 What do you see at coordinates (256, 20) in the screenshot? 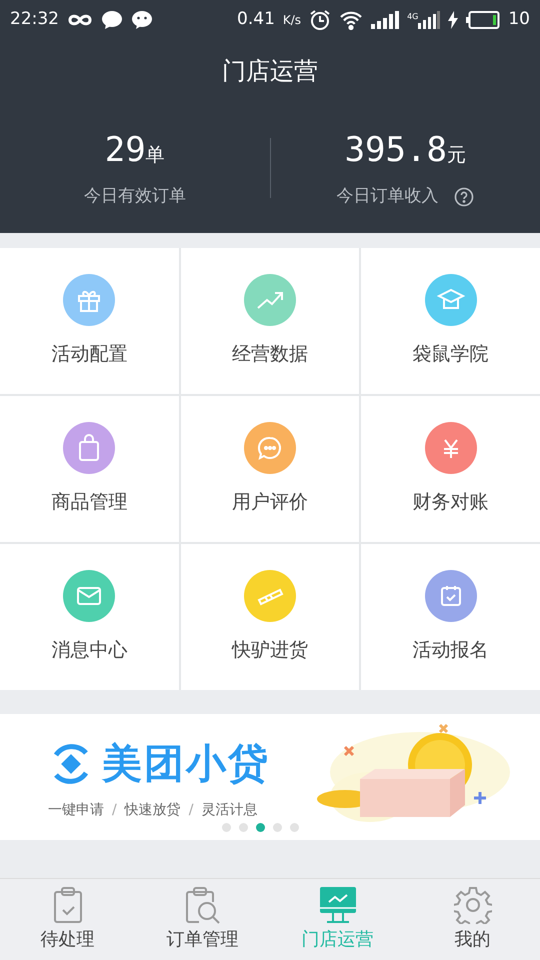
I see `network-speed: 0.41` at bounding box center [256, 20].